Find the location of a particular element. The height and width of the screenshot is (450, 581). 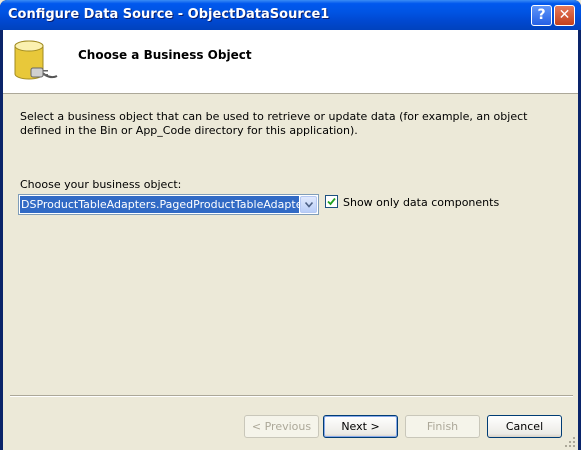

finish-button: Finish is located at coordinates (442, 426).